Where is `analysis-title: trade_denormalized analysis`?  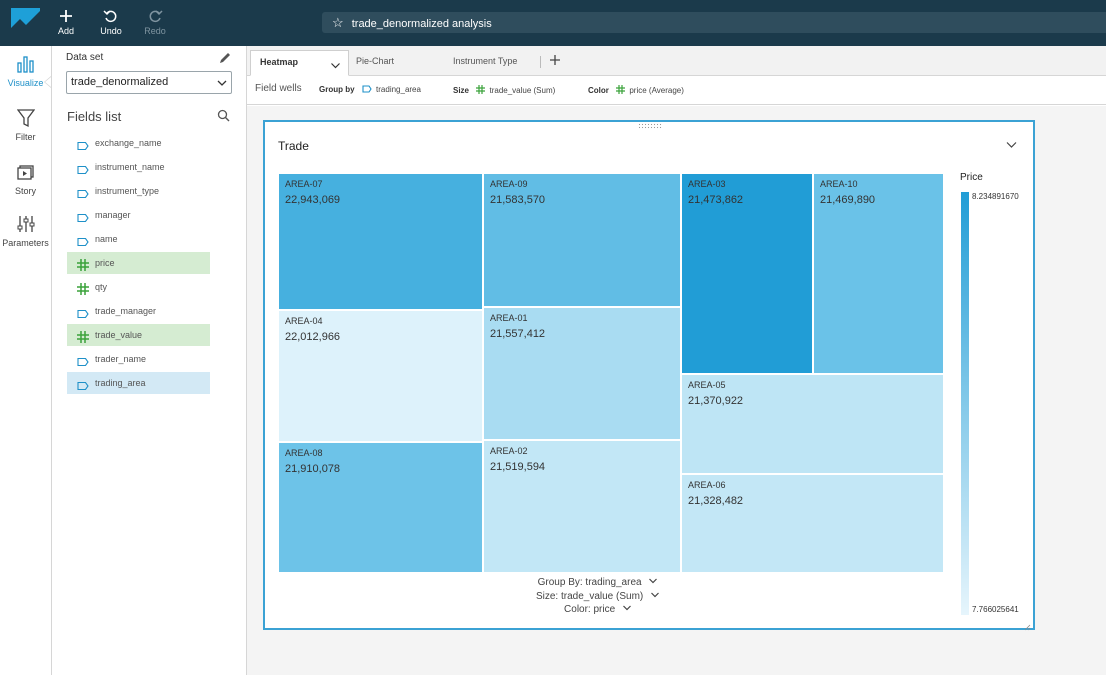 analysis-title: trade_denormalized analysis is located at coordinates (421, 24).